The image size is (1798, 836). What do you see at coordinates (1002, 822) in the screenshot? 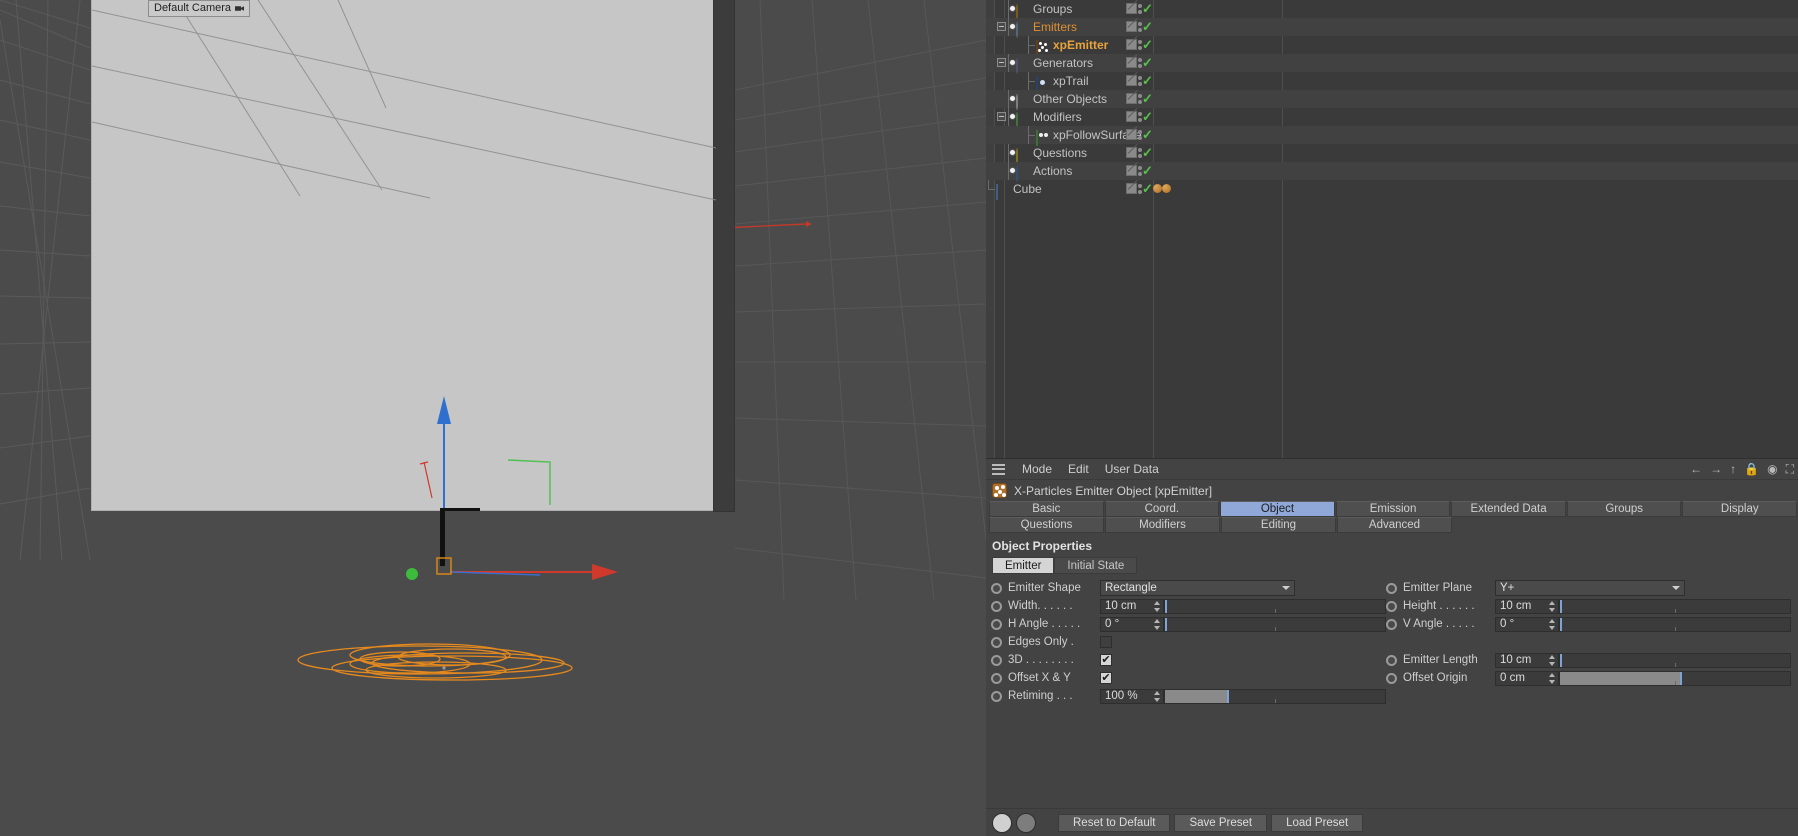
I see `preset-circle-icon` at bounding box center [1002, 822].